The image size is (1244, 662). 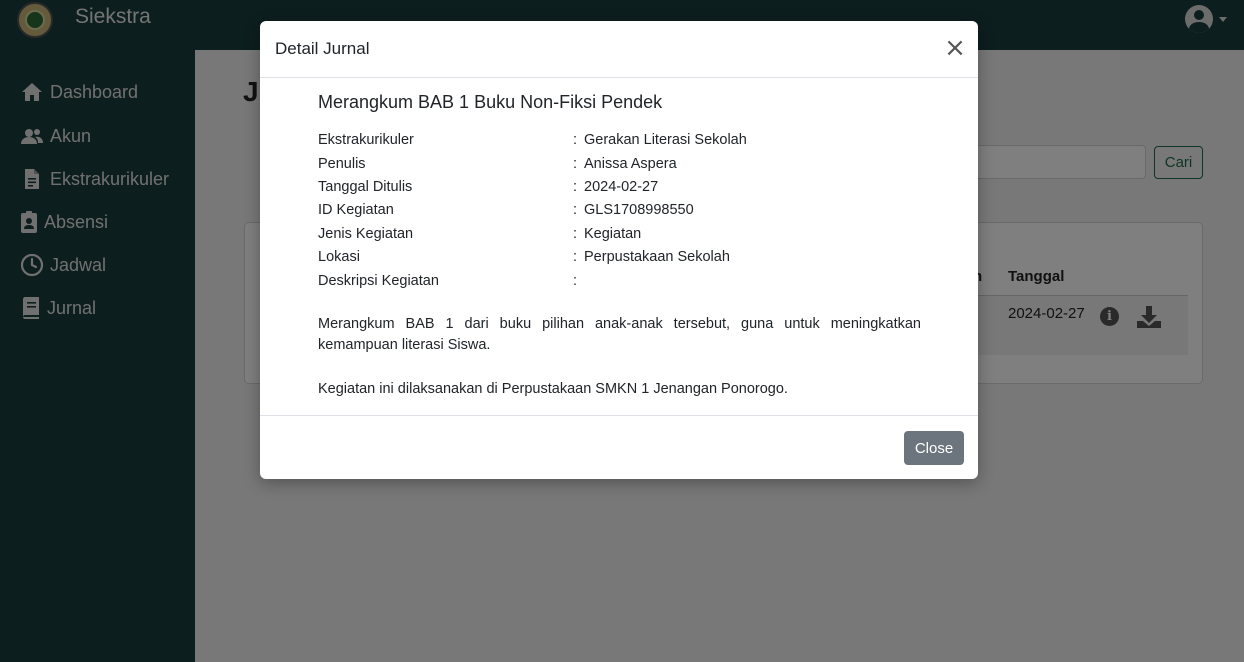 I want to click on detail-row-penulis: Penulis : Anissa Aspera, so click(x=628, y=166).